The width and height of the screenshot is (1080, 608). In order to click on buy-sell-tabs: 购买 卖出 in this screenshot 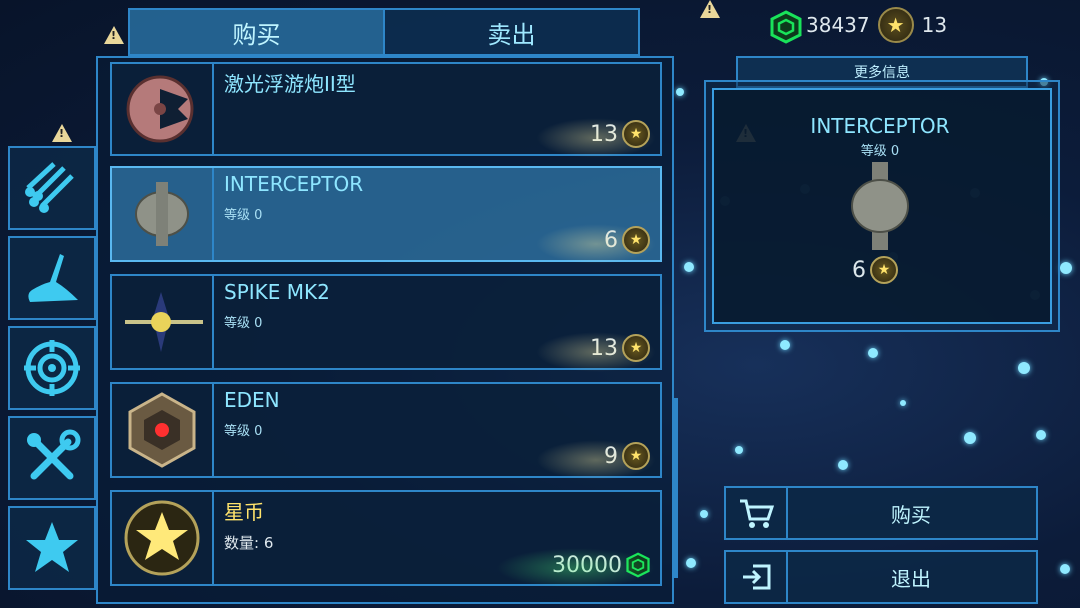, I will do `click(384, 32)`.